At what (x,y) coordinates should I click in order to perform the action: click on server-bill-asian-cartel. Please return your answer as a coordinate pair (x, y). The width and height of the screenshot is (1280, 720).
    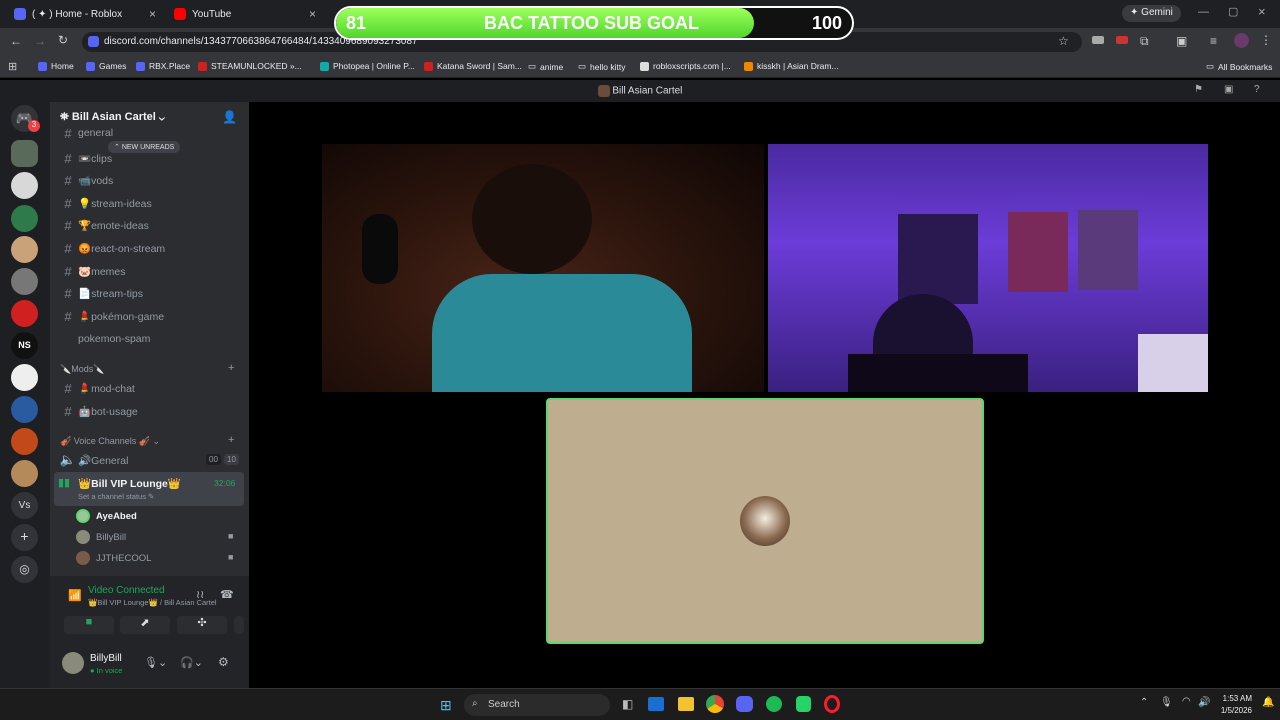
    Looking at the image, I should click on (24, 153).